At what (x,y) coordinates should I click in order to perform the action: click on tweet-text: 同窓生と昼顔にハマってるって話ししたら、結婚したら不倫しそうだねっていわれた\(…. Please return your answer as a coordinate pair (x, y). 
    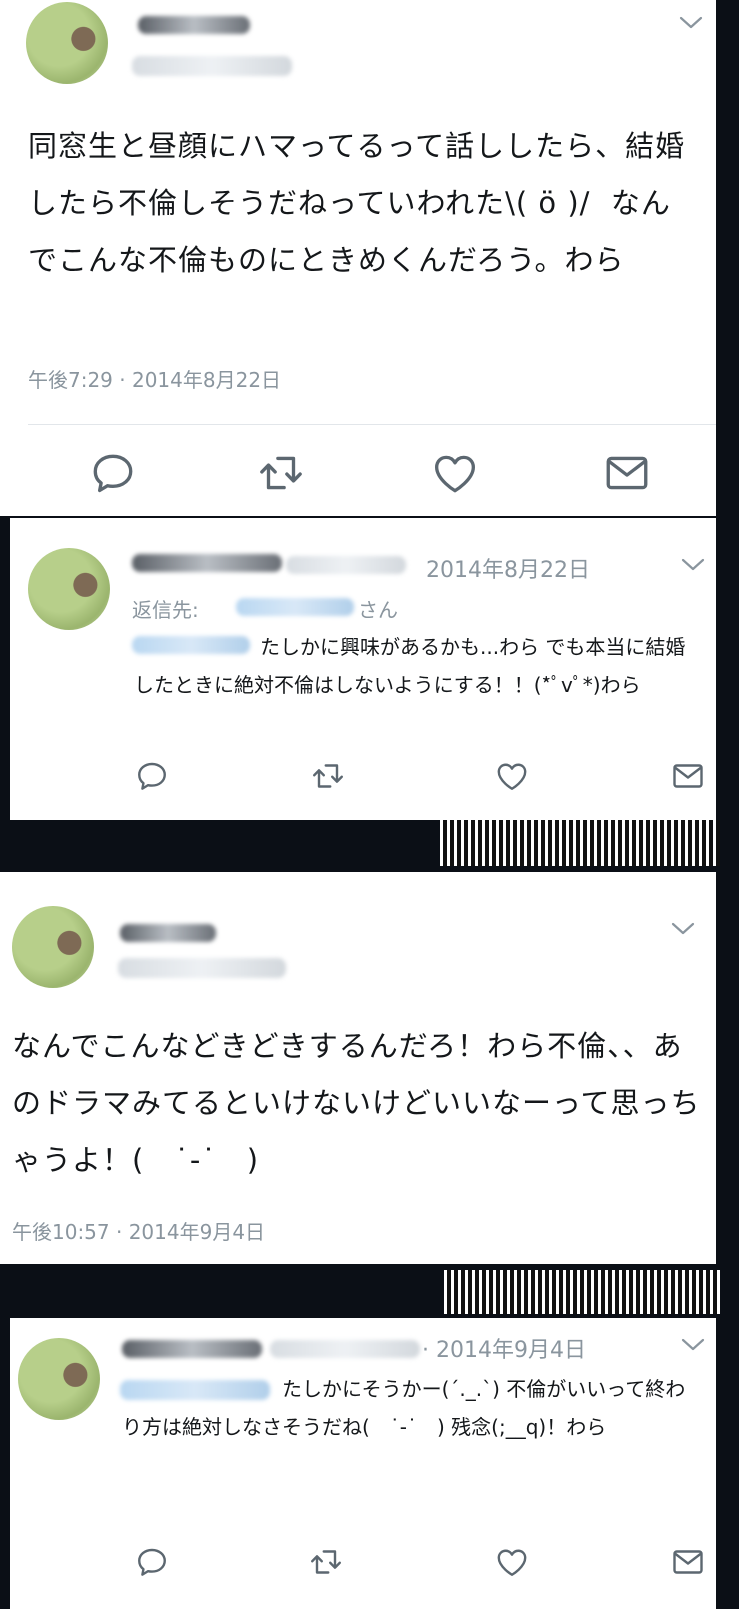
    Looking at the image, I should click on (357, 203).